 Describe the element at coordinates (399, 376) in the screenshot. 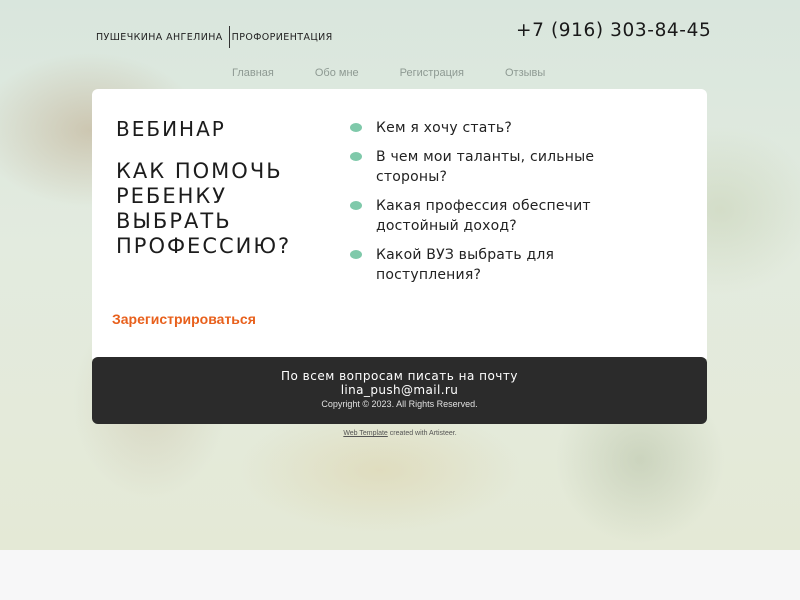

I see `footer-contact-text: По всем вопросам писать на почту` at that location.